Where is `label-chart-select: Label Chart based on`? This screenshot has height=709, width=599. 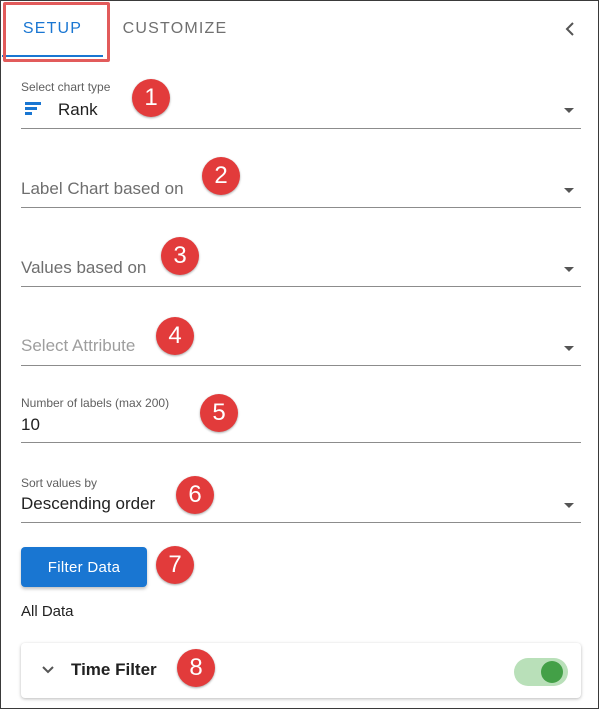 label-chart-select: Label Chart based on is located at coordinates (301, 184).